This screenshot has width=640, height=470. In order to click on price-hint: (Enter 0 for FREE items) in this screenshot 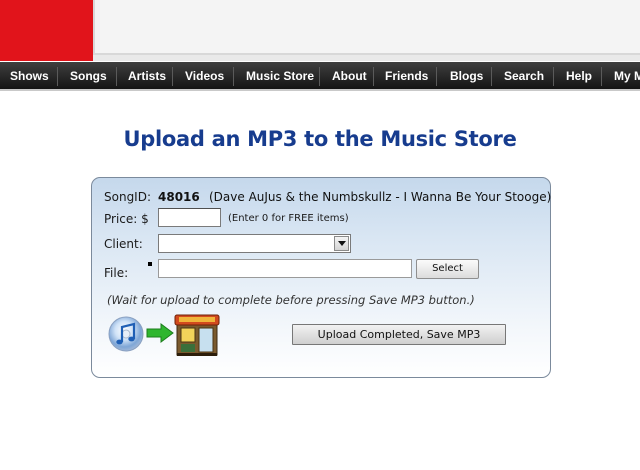, I will do `click(288, 218)`.